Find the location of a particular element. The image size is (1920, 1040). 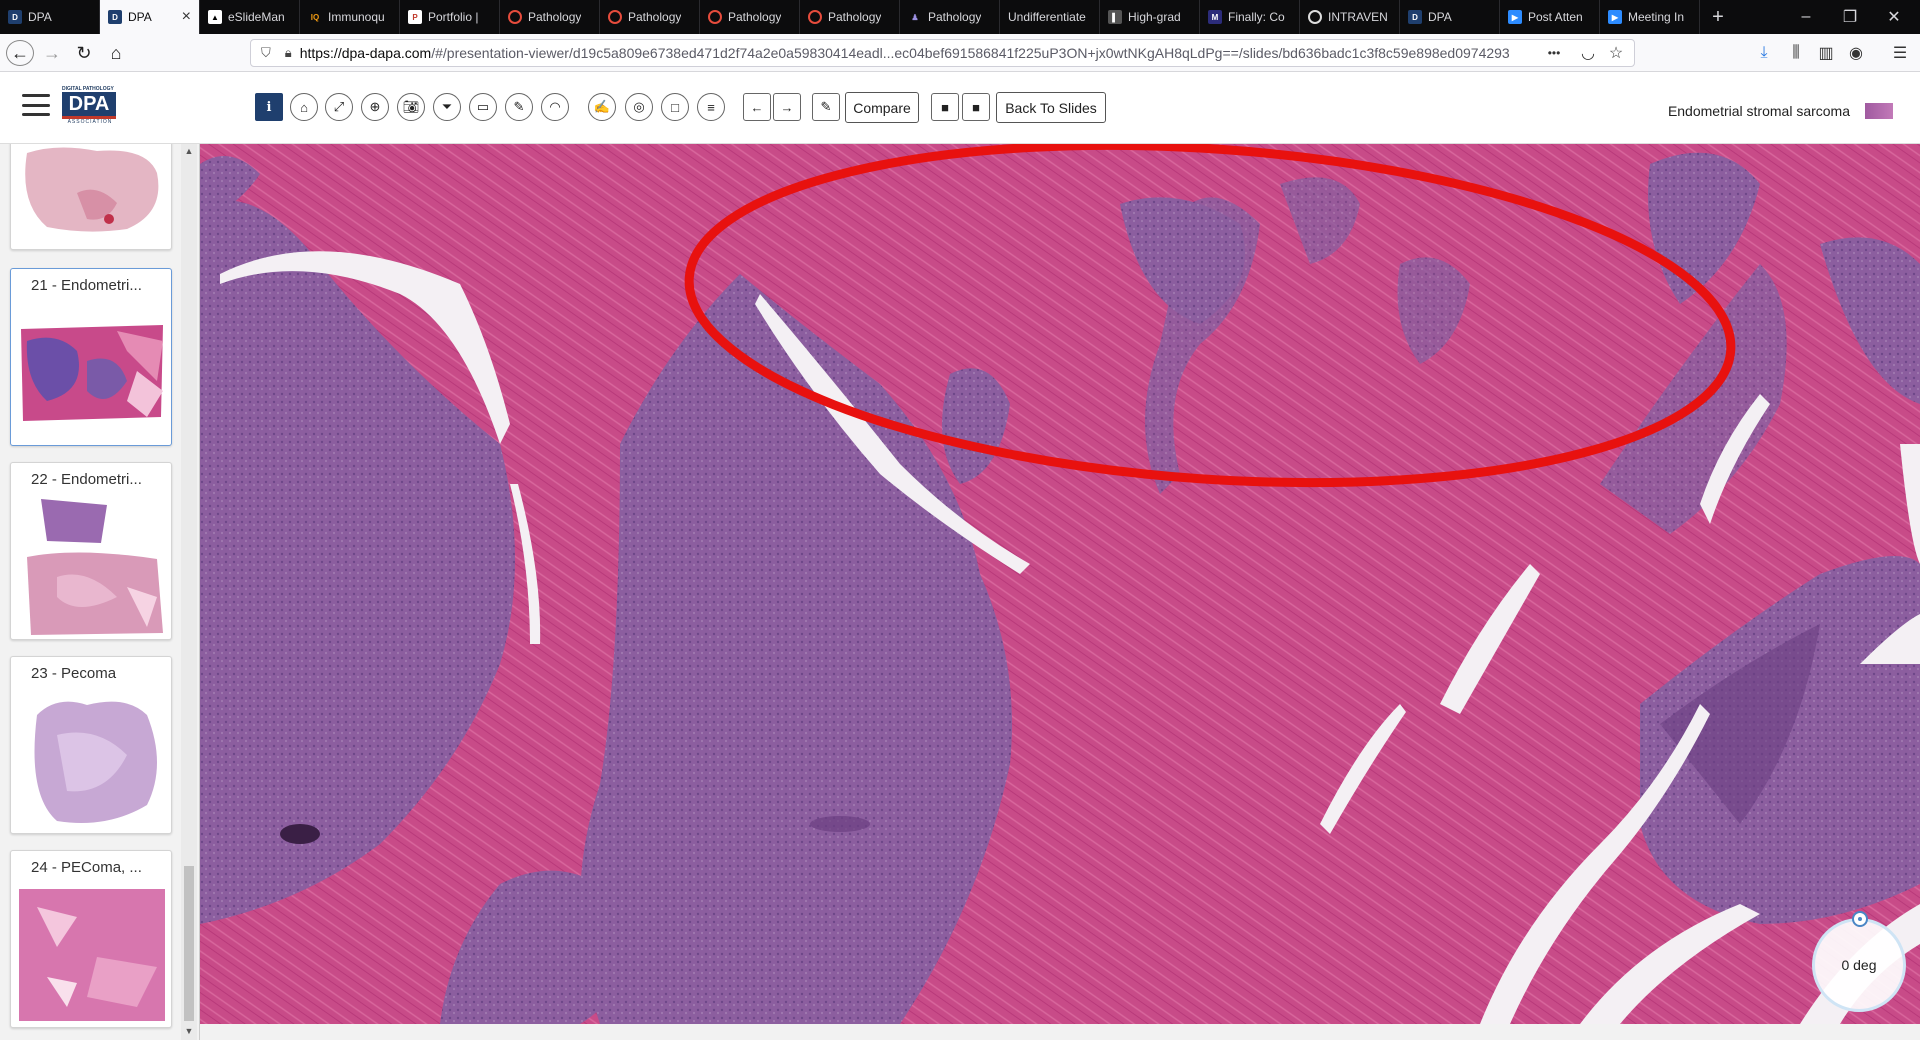

doc-icon: M is located at coordinates (1215, 17).